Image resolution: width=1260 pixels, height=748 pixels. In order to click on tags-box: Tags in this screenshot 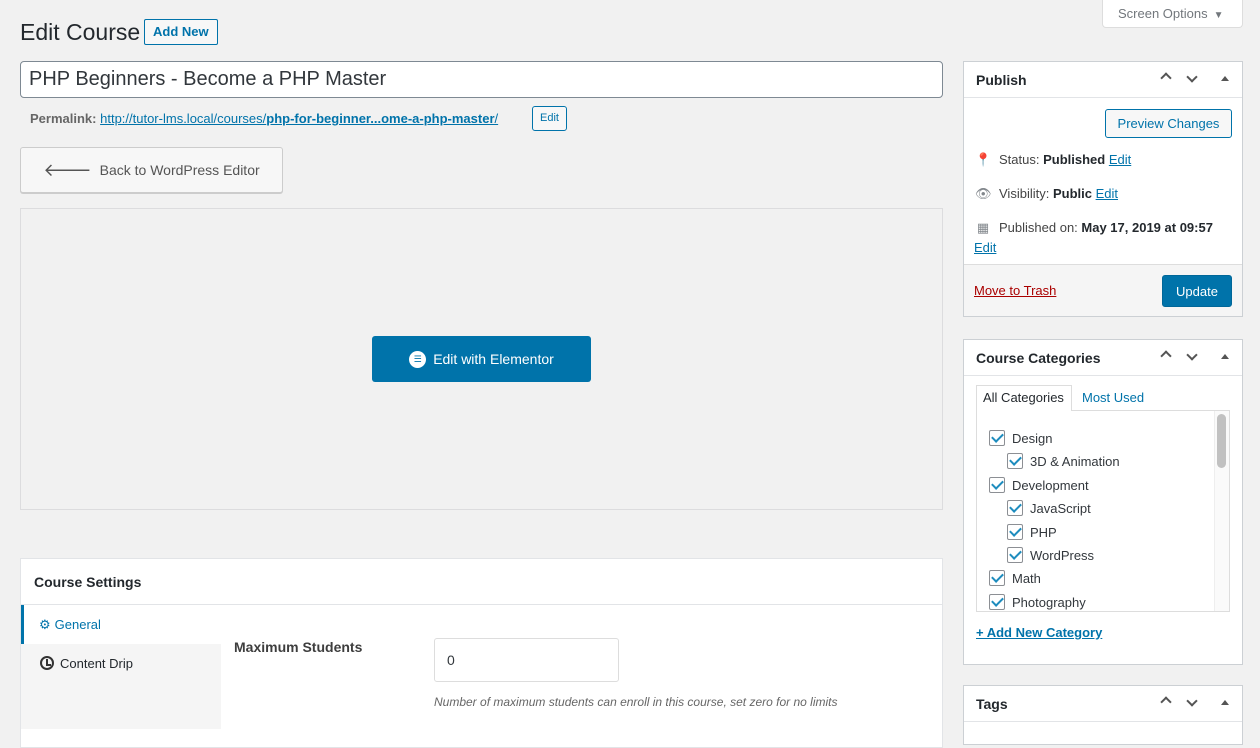, I will do `click(1103, 715)`.